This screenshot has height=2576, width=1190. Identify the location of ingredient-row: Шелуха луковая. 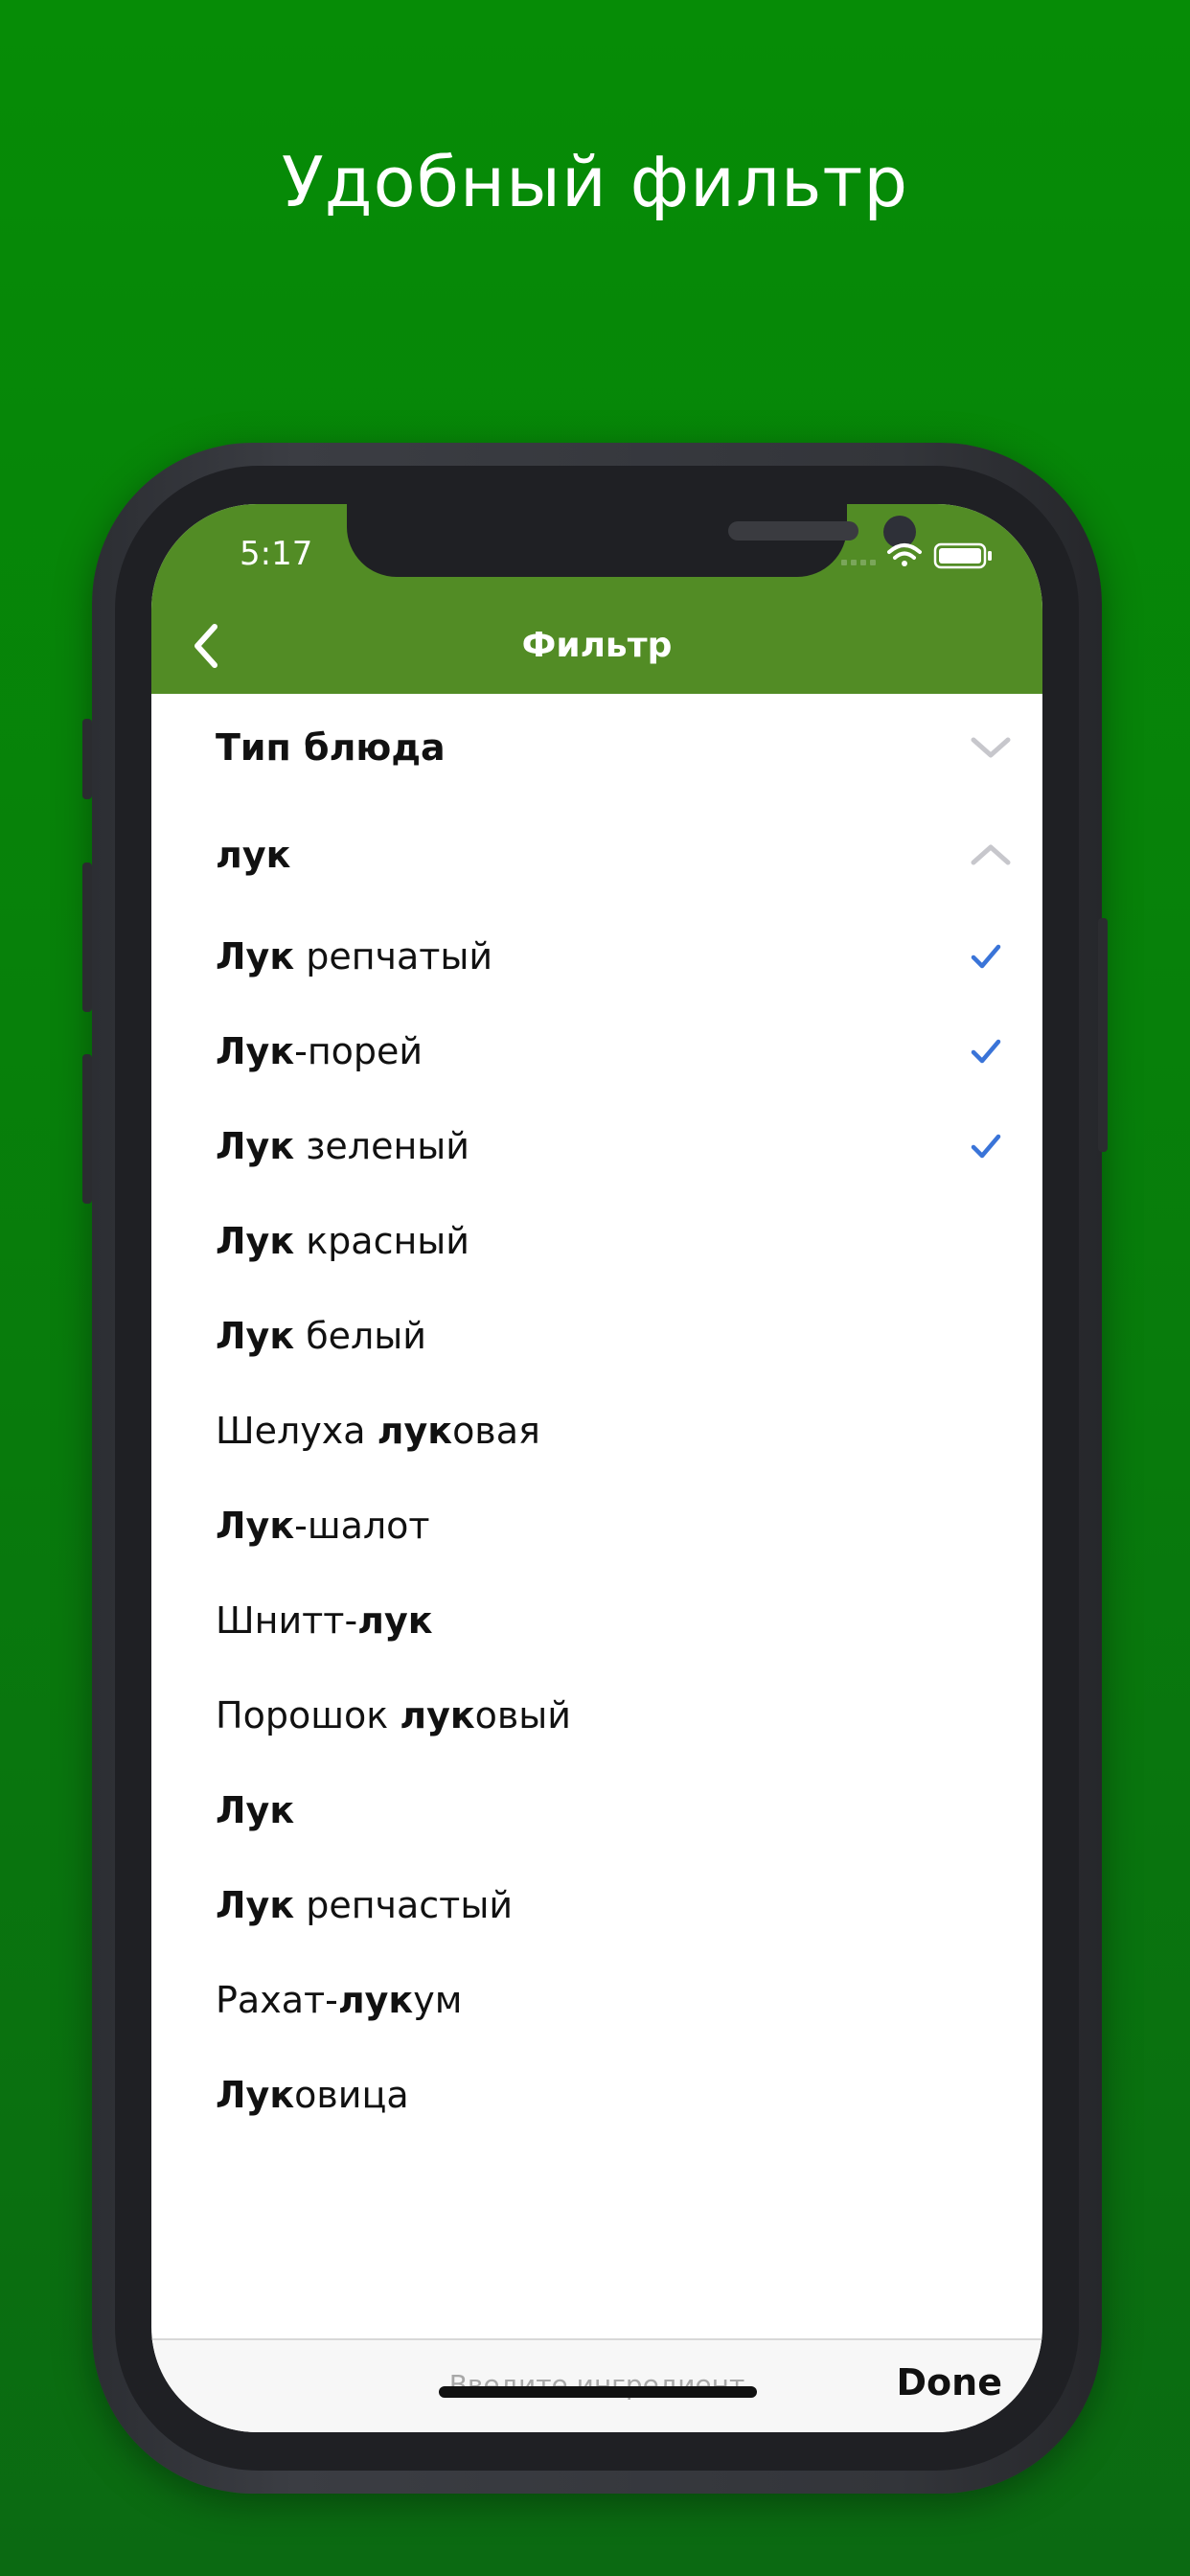
(596, 1430).